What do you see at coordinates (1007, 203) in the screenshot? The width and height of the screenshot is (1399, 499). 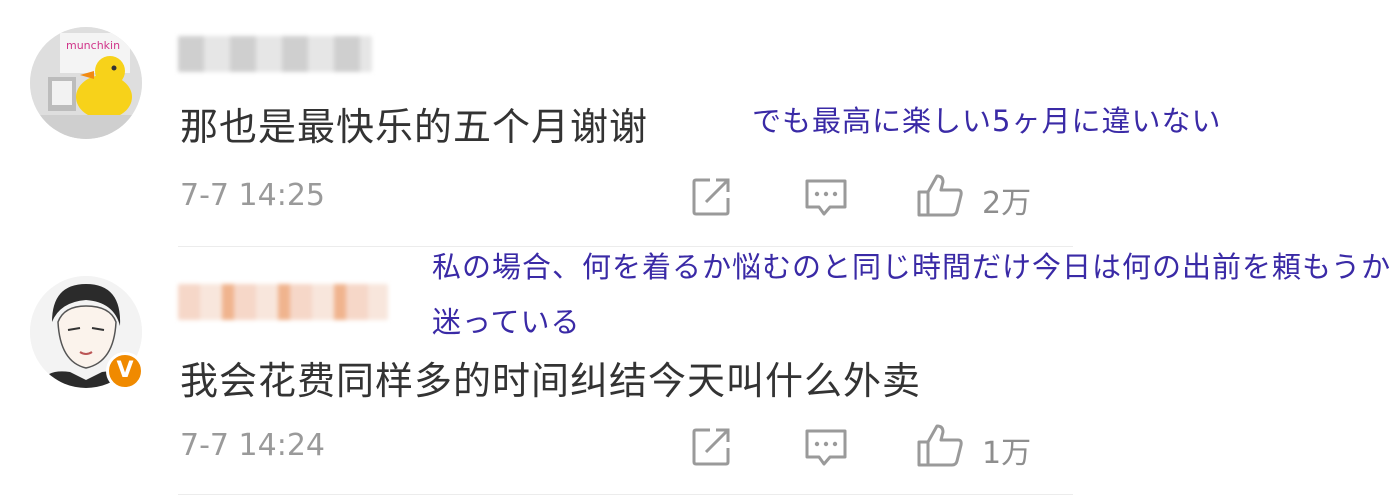 I see `like-count: 2万` at bounding box center [1007, 203].